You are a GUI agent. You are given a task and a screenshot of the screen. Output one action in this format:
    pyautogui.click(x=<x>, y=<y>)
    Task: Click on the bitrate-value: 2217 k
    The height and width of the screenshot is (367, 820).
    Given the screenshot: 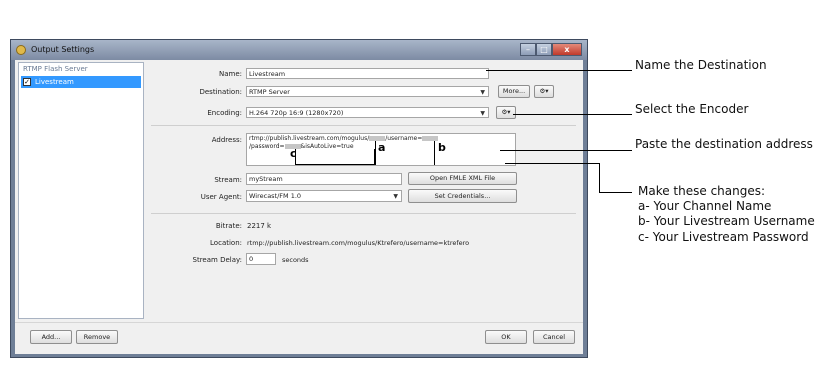 What is the action you would take?
    pyautogui.click(x=259, y=226)
    